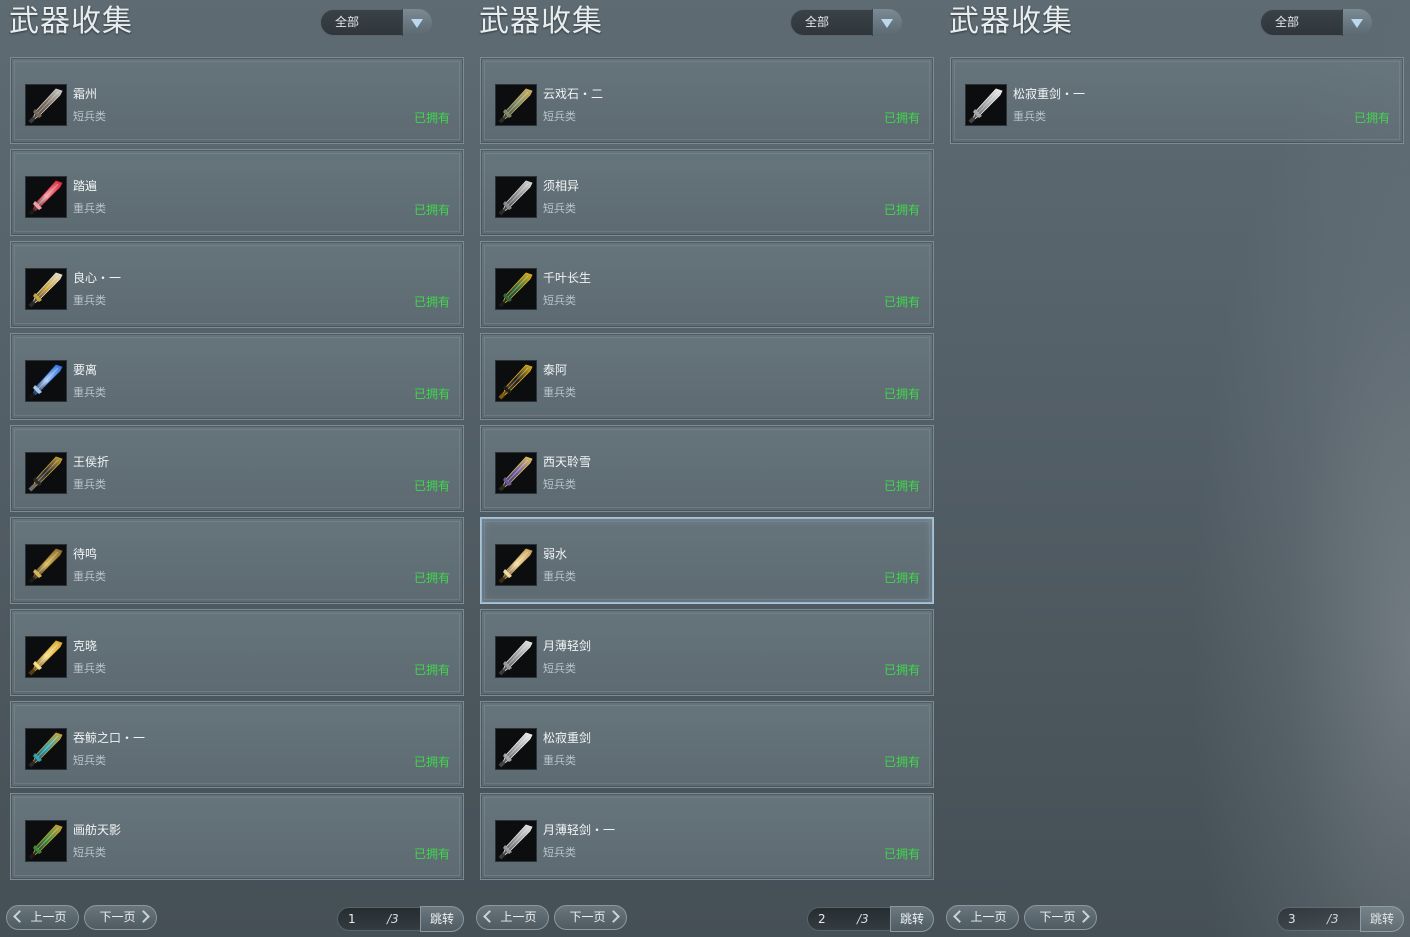 This screenshot has width=1410, height=937. I want to click on gold-purple-sword-icon, so click(516, 473).